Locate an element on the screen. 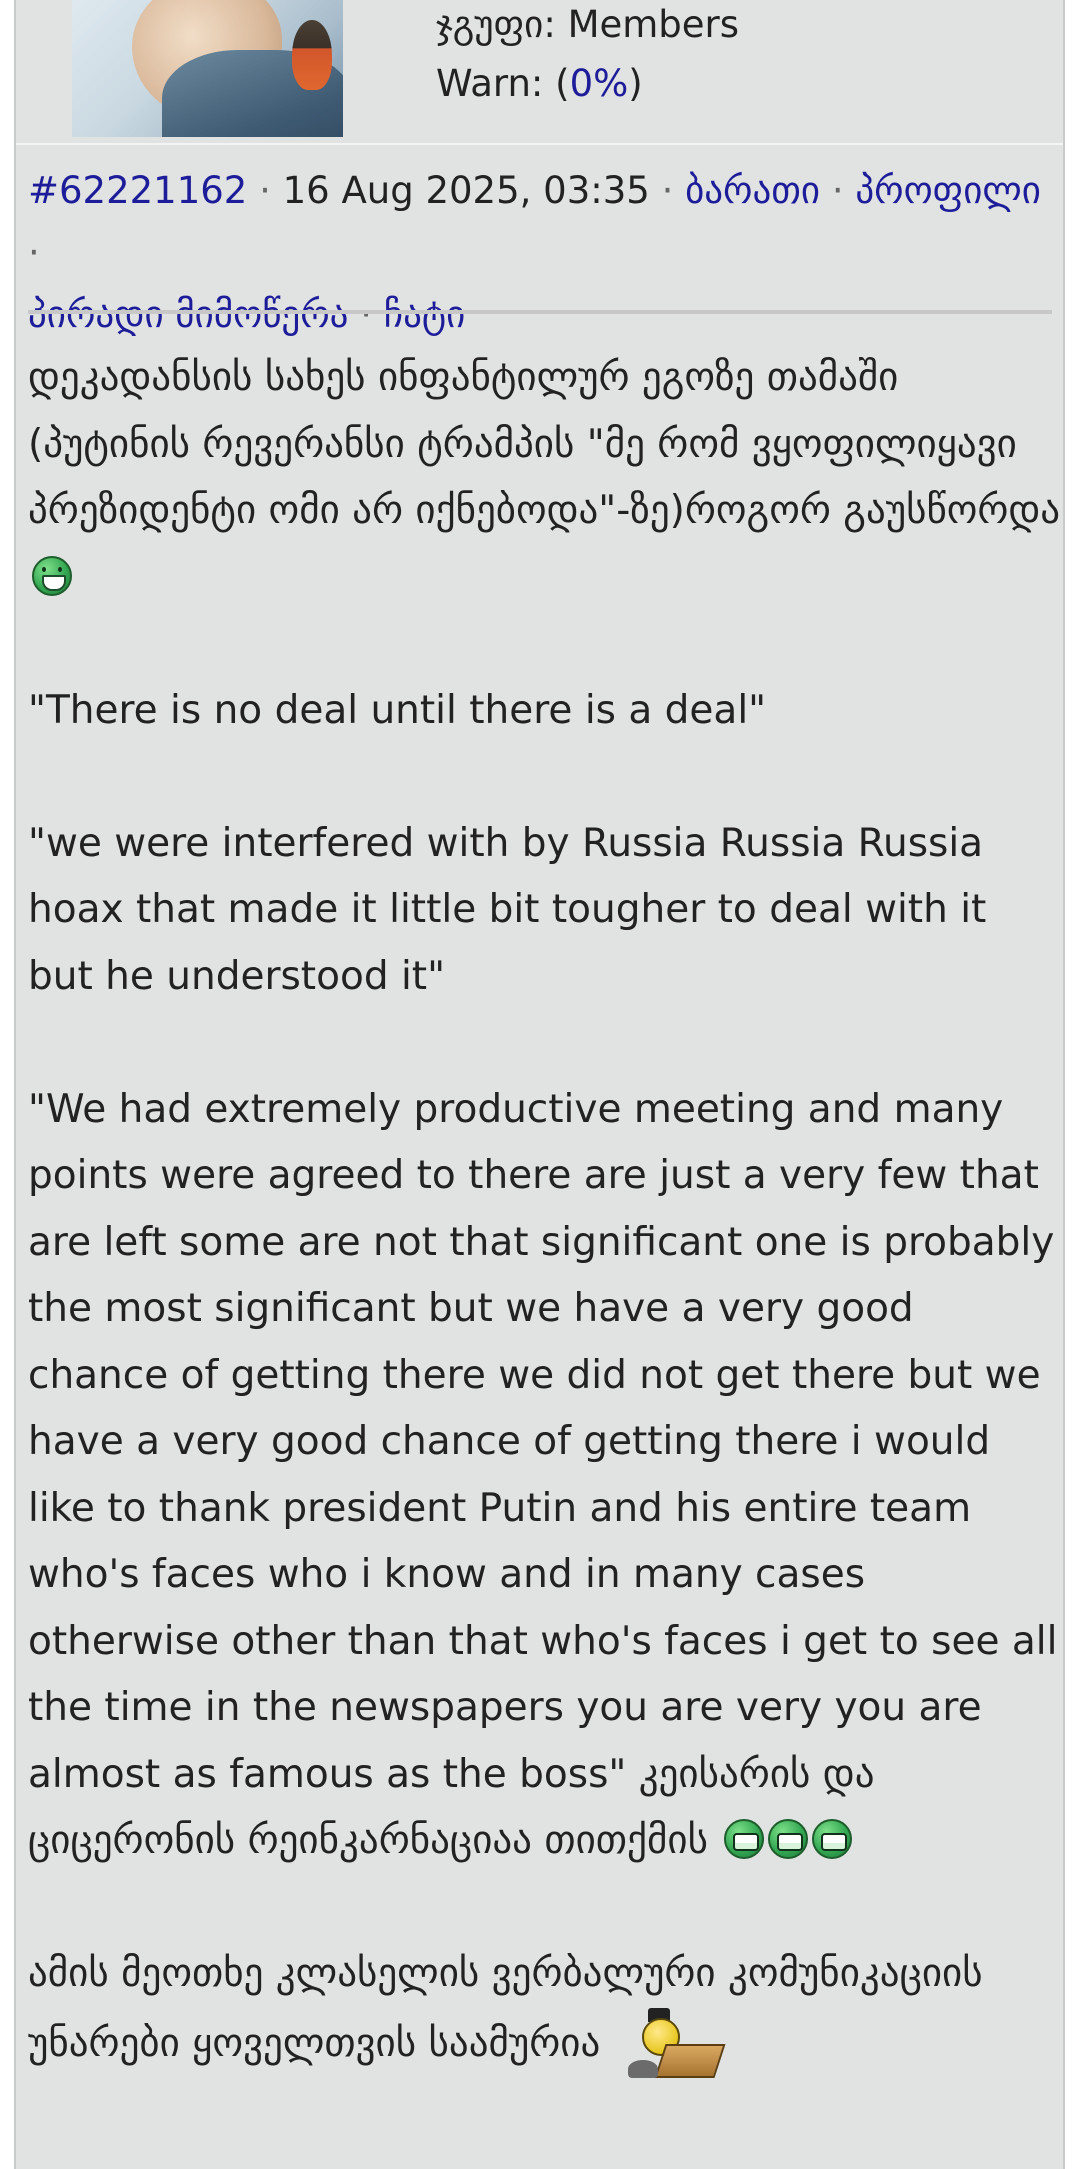  scholar-smiley-icon is located at coordinates (673, 2043).